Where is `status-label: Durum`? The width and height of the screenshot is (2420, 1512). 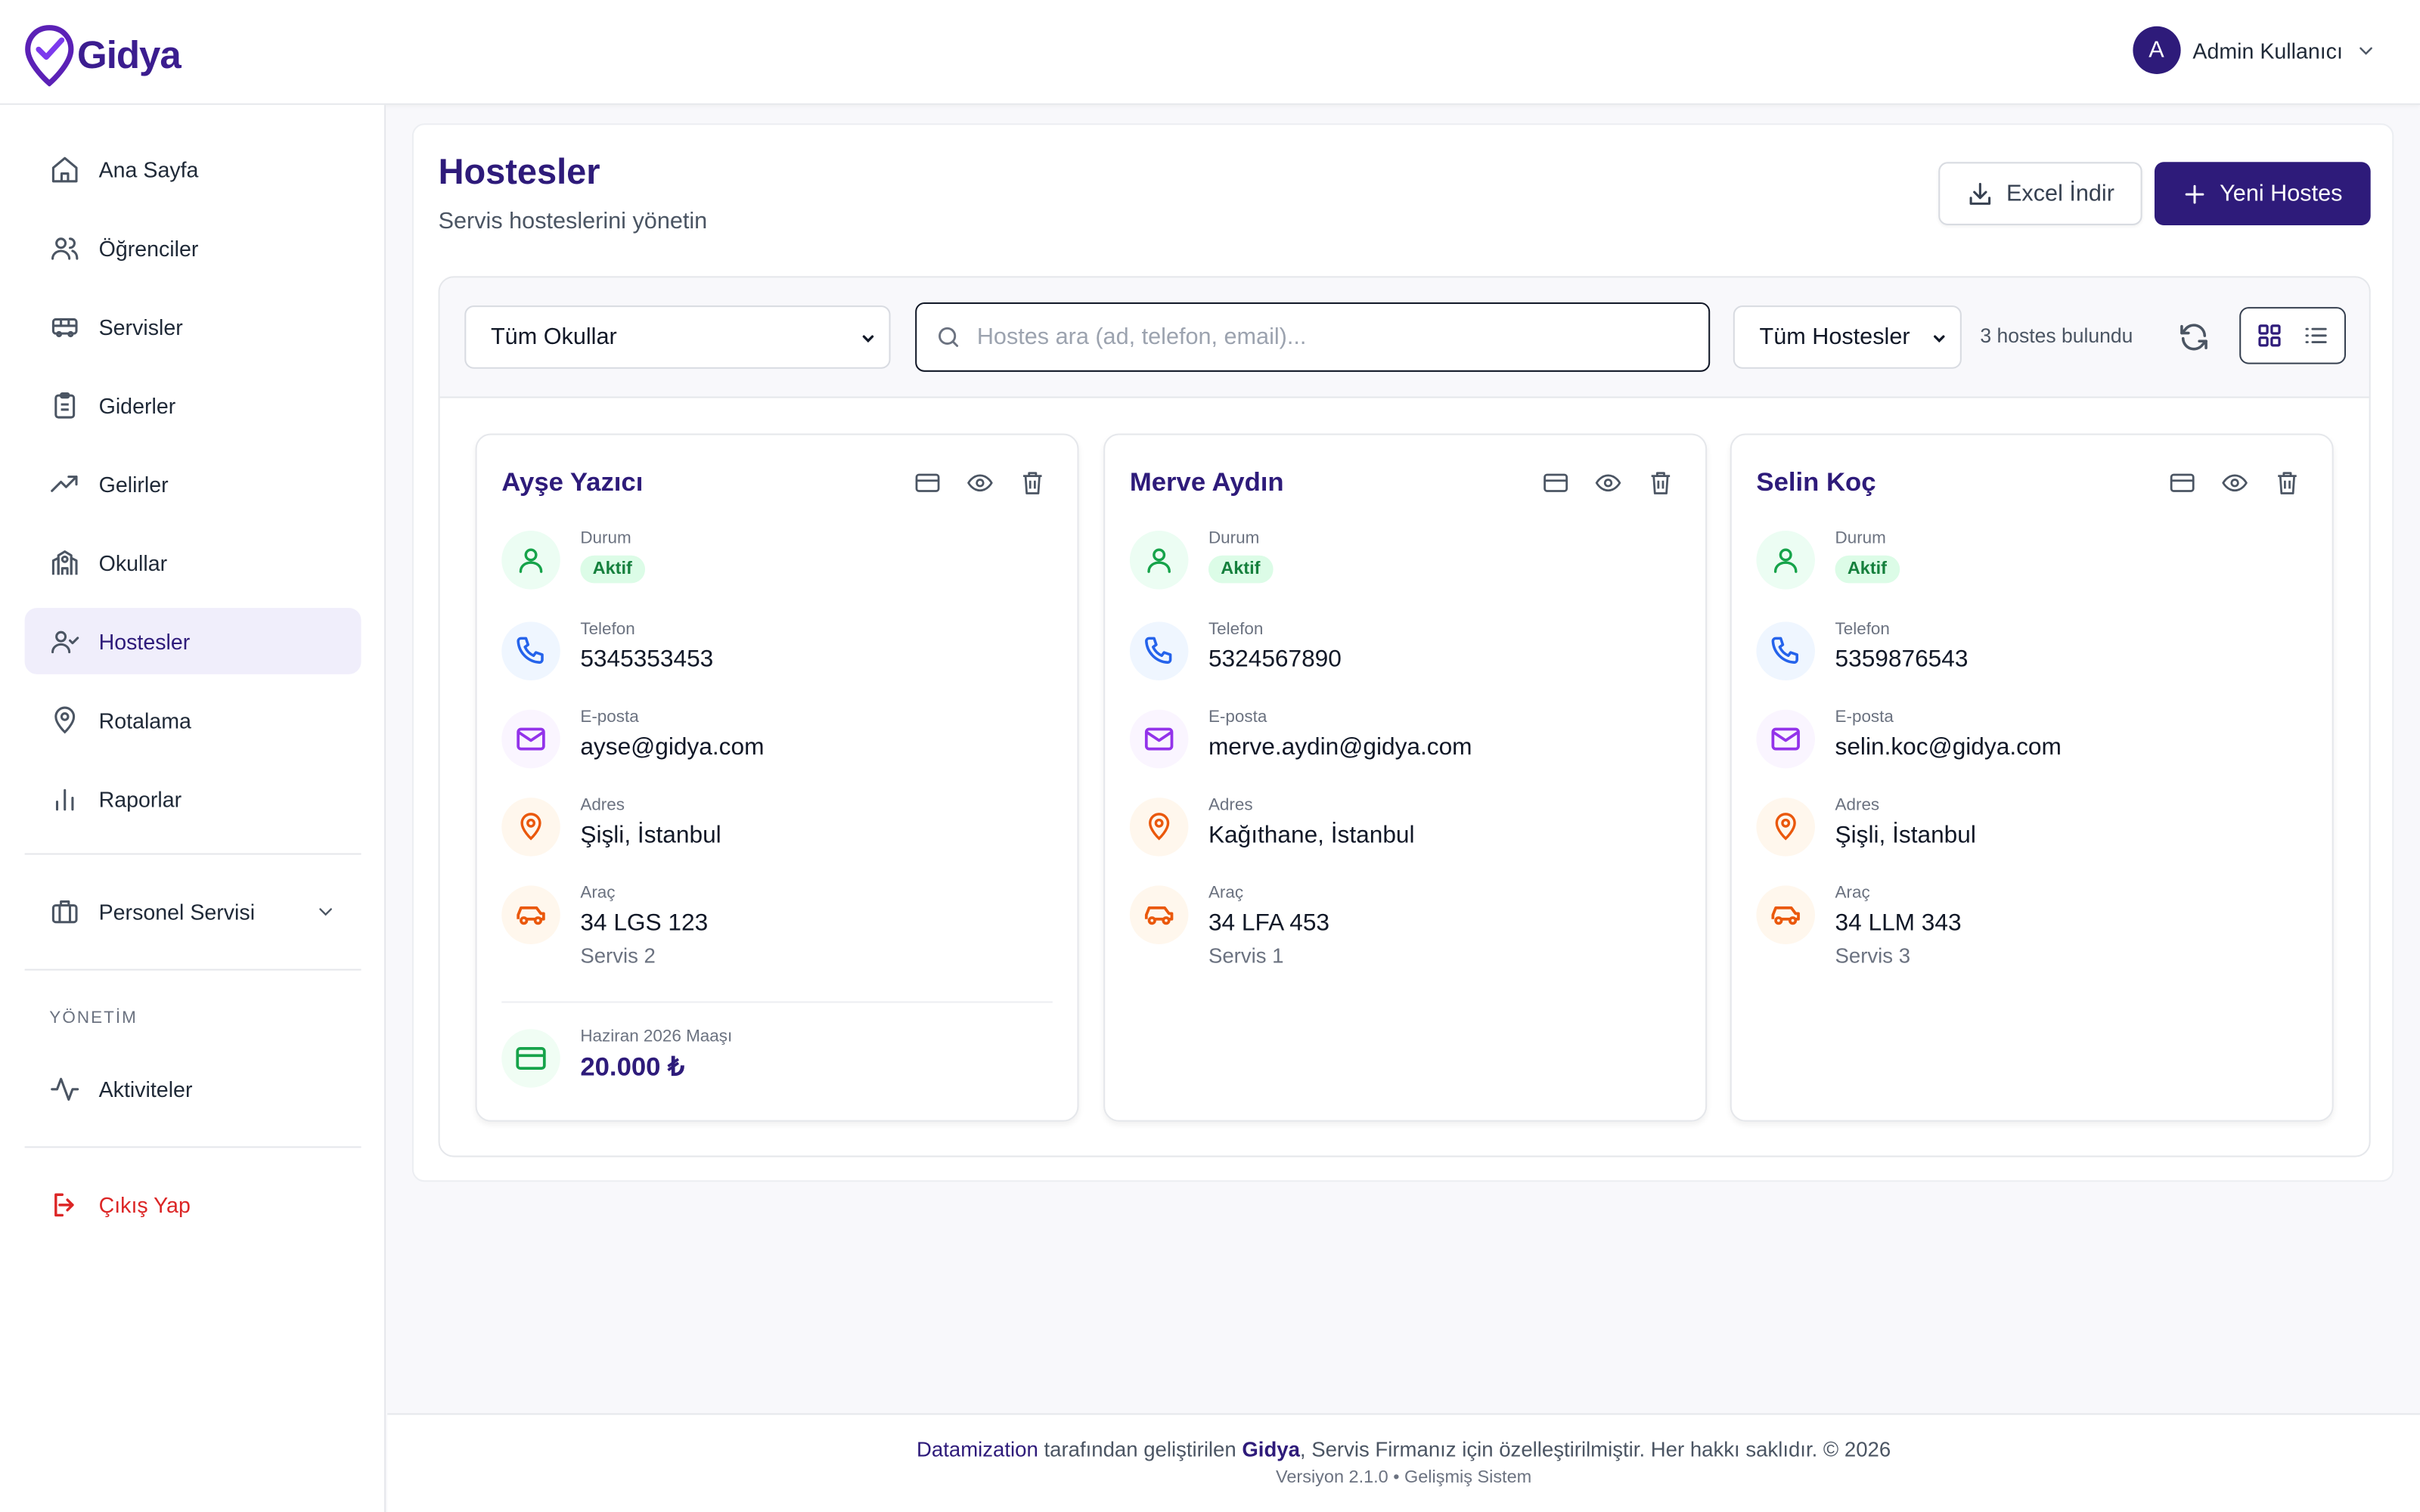 status-label: Durum is located at coordinates (1860, 538).